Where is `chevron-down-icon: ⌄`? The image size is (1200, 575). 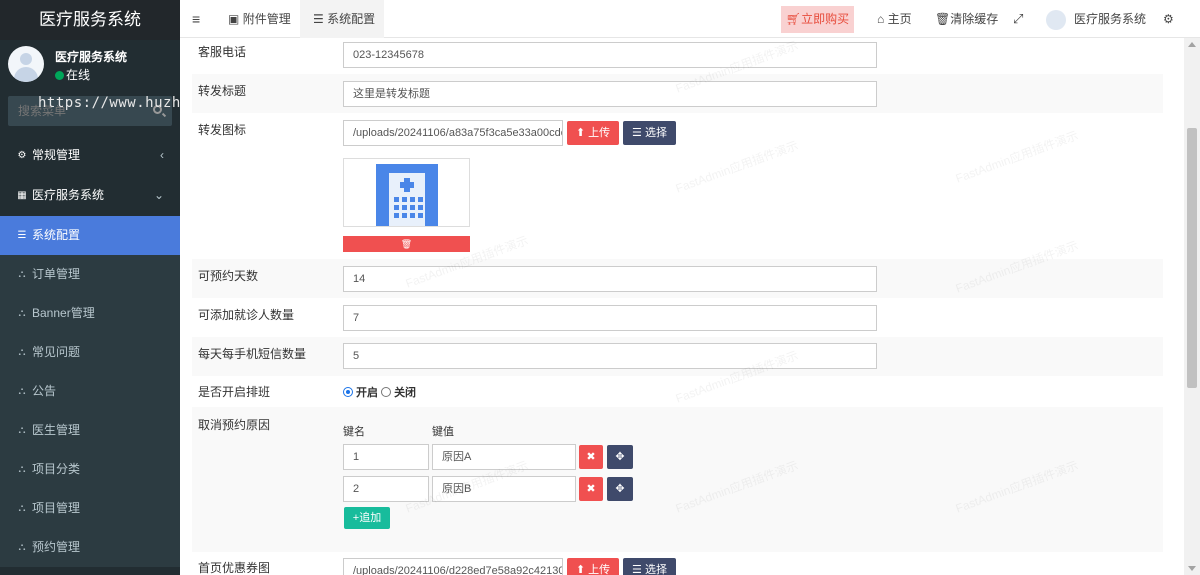 chevron-down-icon: ⌄ is located at coordinates (158, 195).